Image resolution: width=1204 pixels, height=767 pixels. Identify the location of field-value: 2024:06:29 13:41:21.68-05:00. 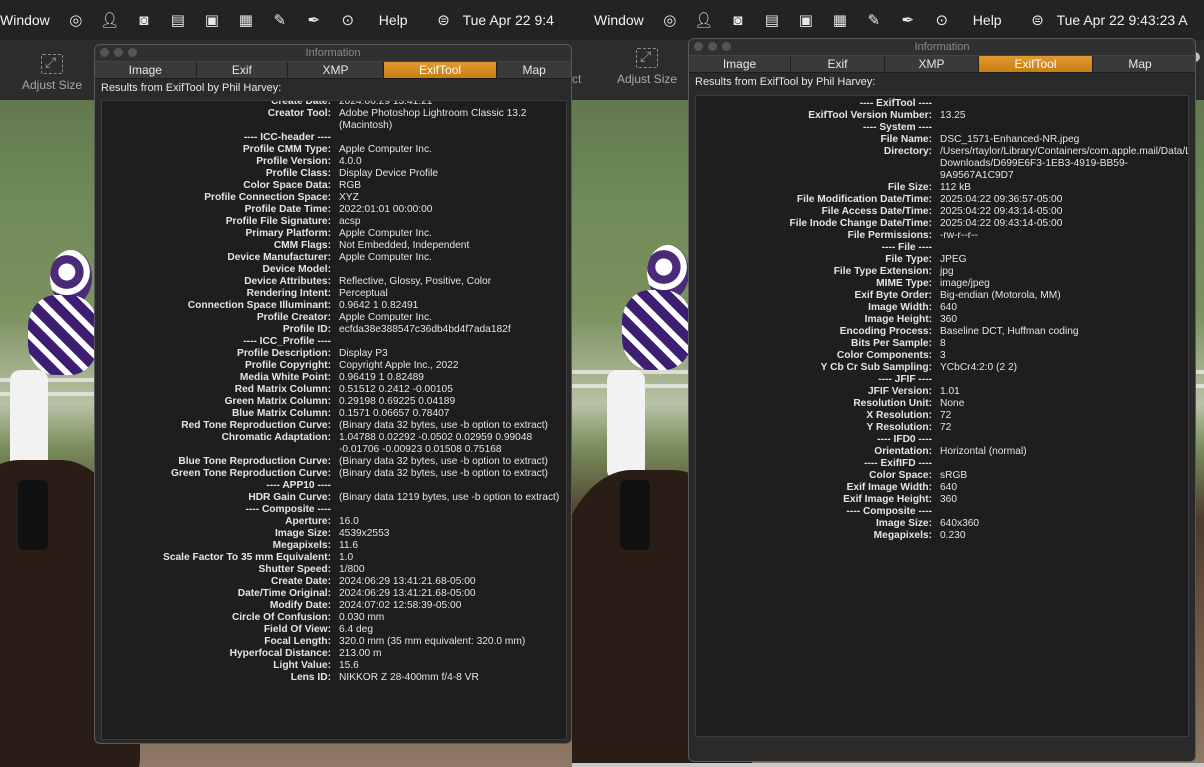
(407, 593).